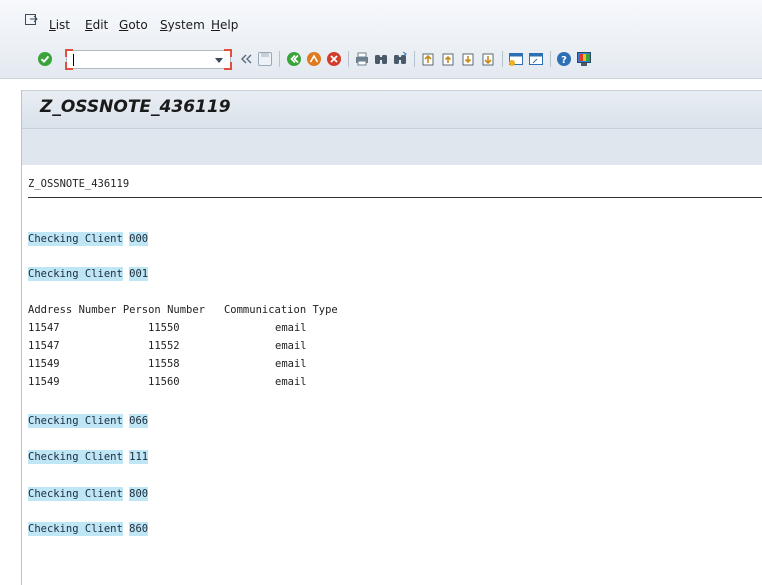  What do you see at coordinates (79, 184) in the screenshot?
I see `report-header: Z_OSSNOTE_436119` at bounding box center [79, 184].